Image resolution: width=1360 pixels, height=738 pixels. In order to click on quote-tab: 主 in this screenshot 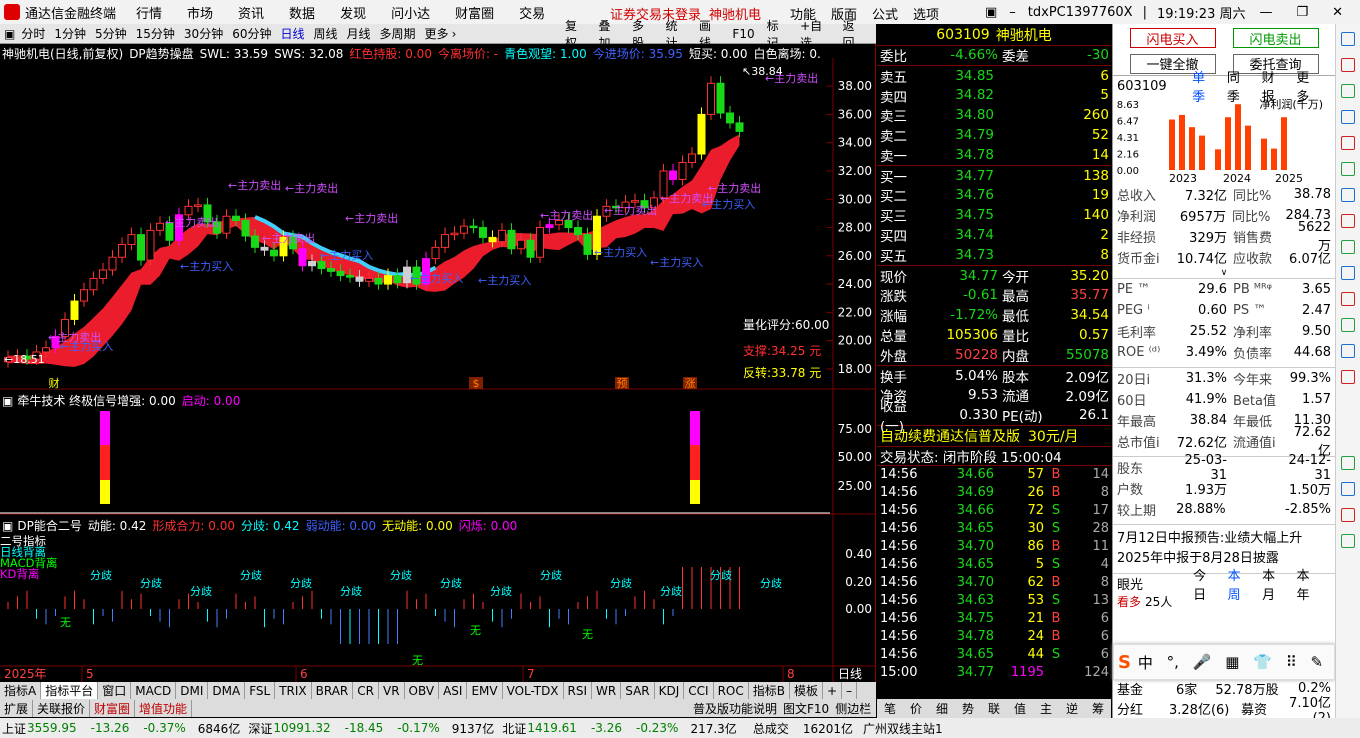, I will do `click(1046, 708)`.